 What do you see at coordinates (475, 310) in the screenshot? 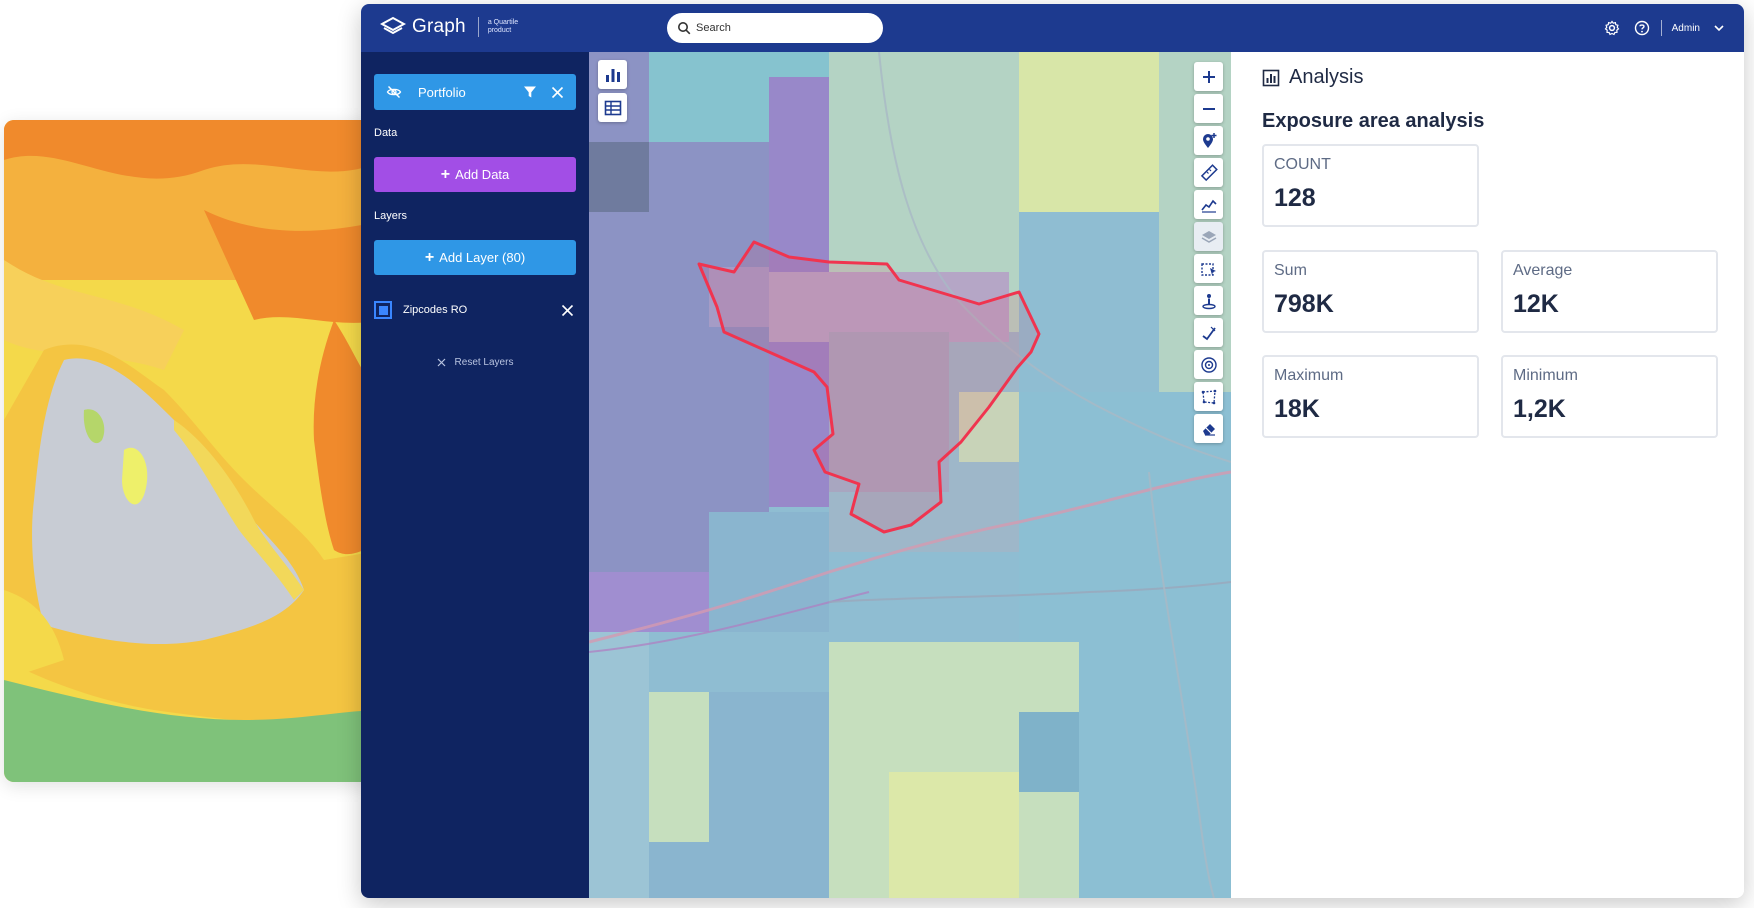
I see `layer-item: Zipcodes RO` at bounding box center [475, 310].